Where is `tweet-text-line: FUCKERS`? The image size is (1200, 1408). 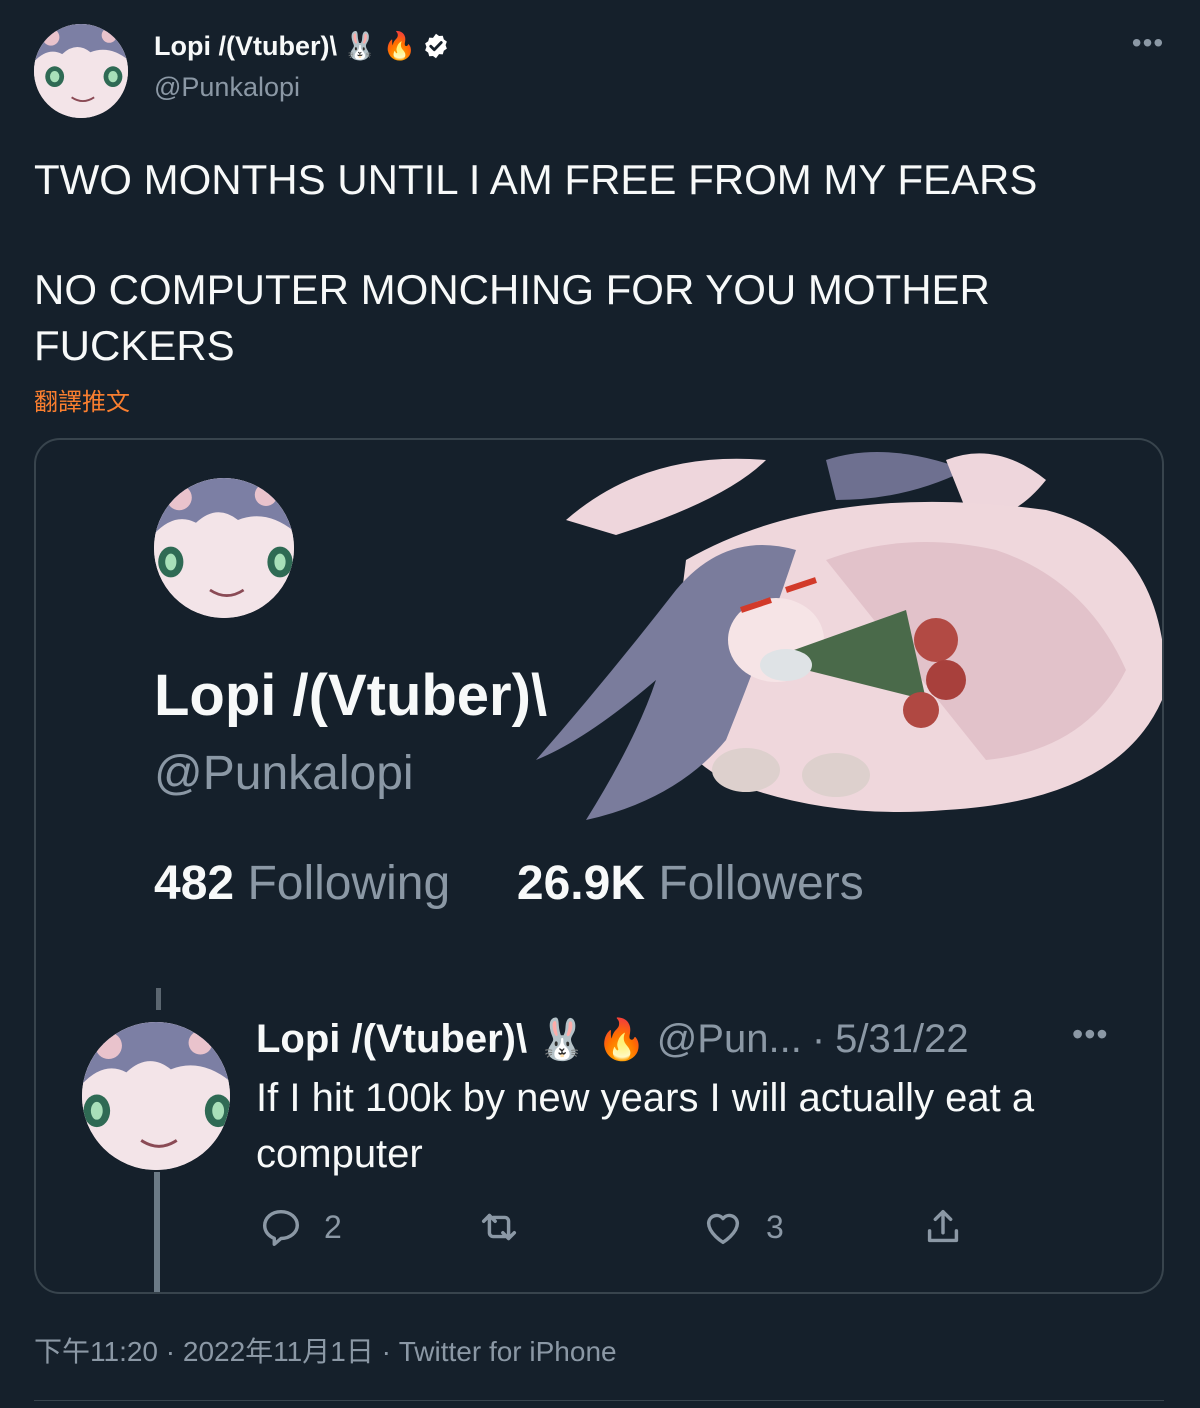 tweet-text-line: FUCKERS is located at coordinates (134, 345).